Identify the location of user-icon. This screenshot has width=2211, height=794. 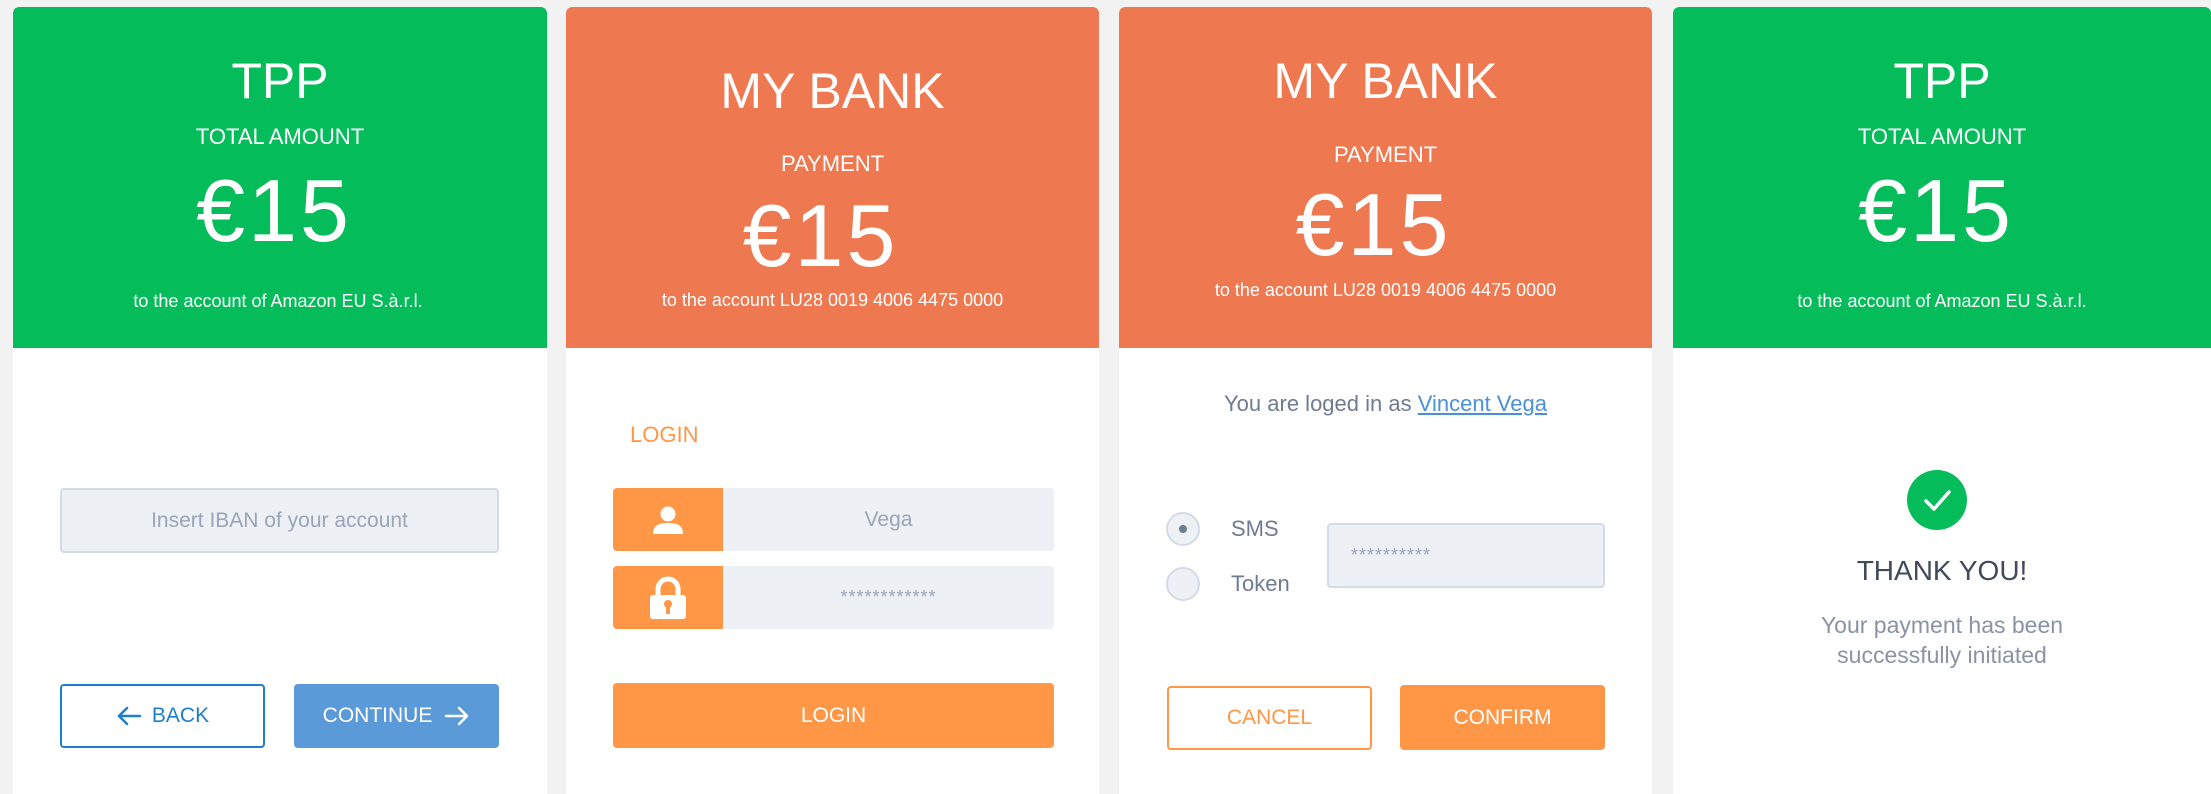
(668, 520).